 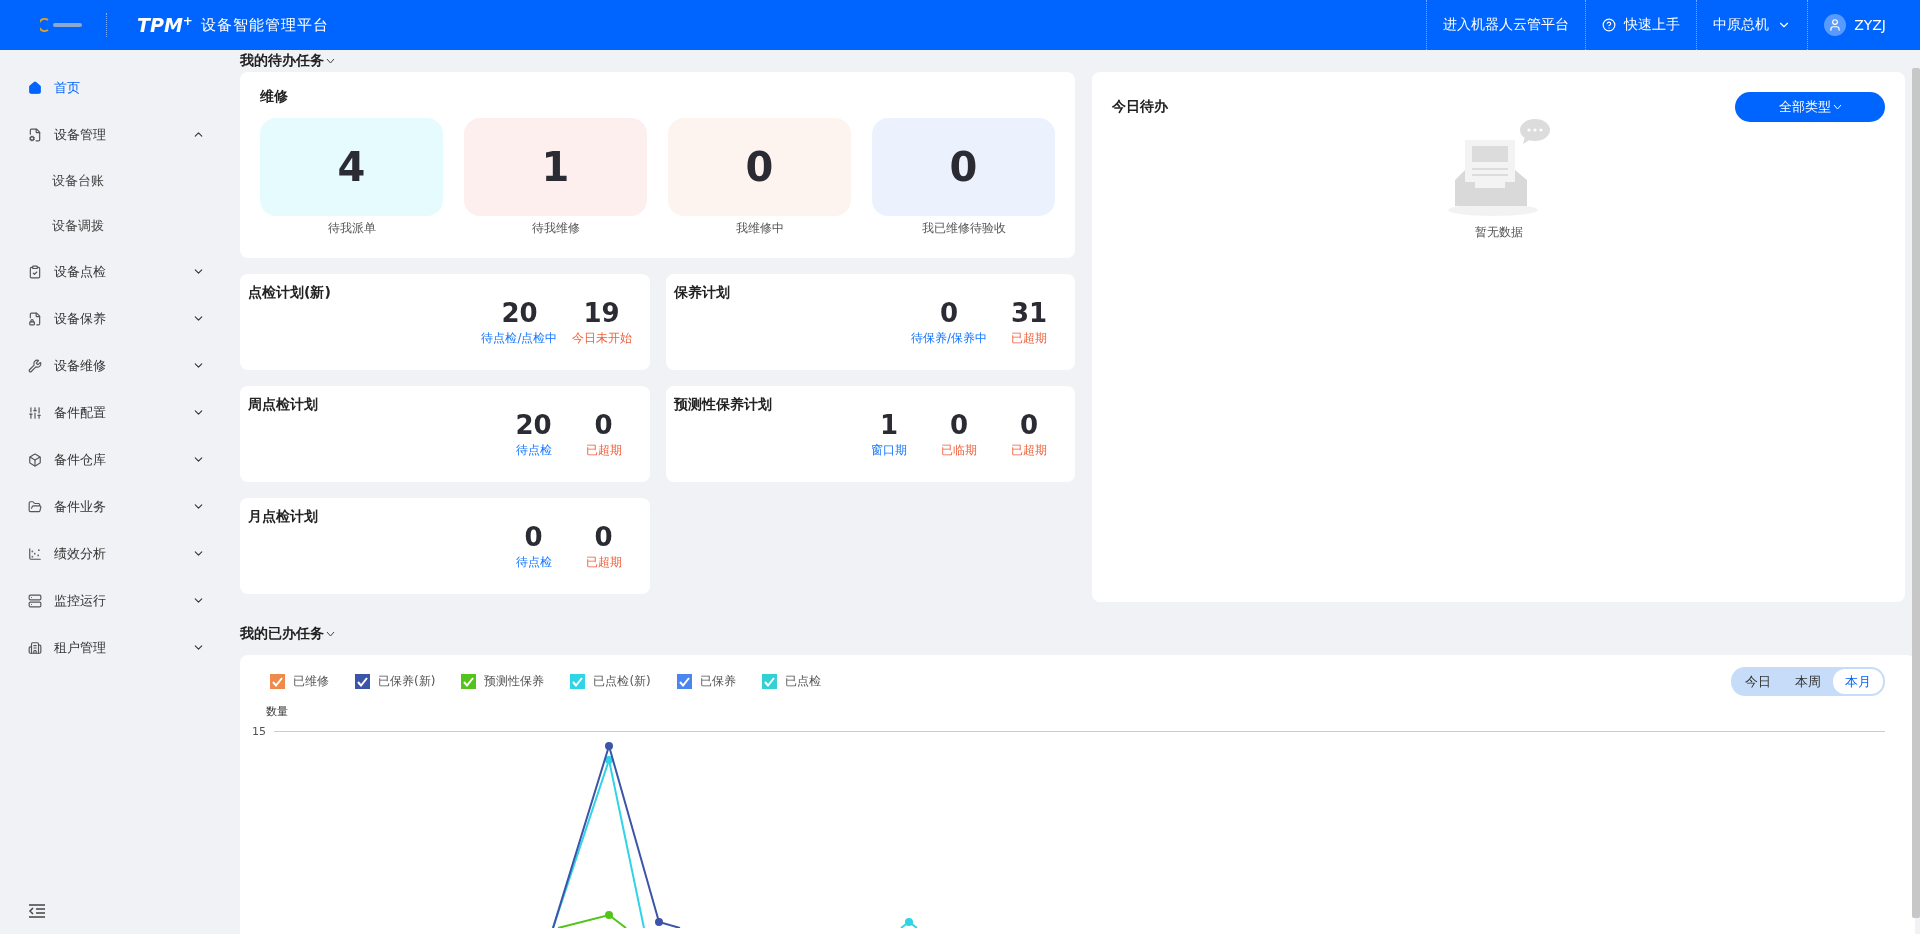 I want to click on avatar-icon, so click(x=1835, y=25).